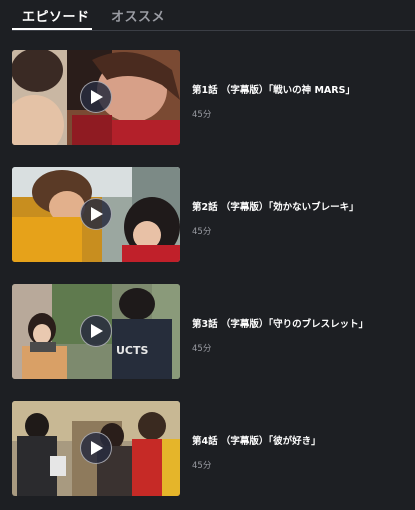  What do you see at coordinates (273, 89) in the screenshot?
I see `episode-title: 第1話 （字幕版）「戦いの神 MARS」` at bounding box center [273, 89].